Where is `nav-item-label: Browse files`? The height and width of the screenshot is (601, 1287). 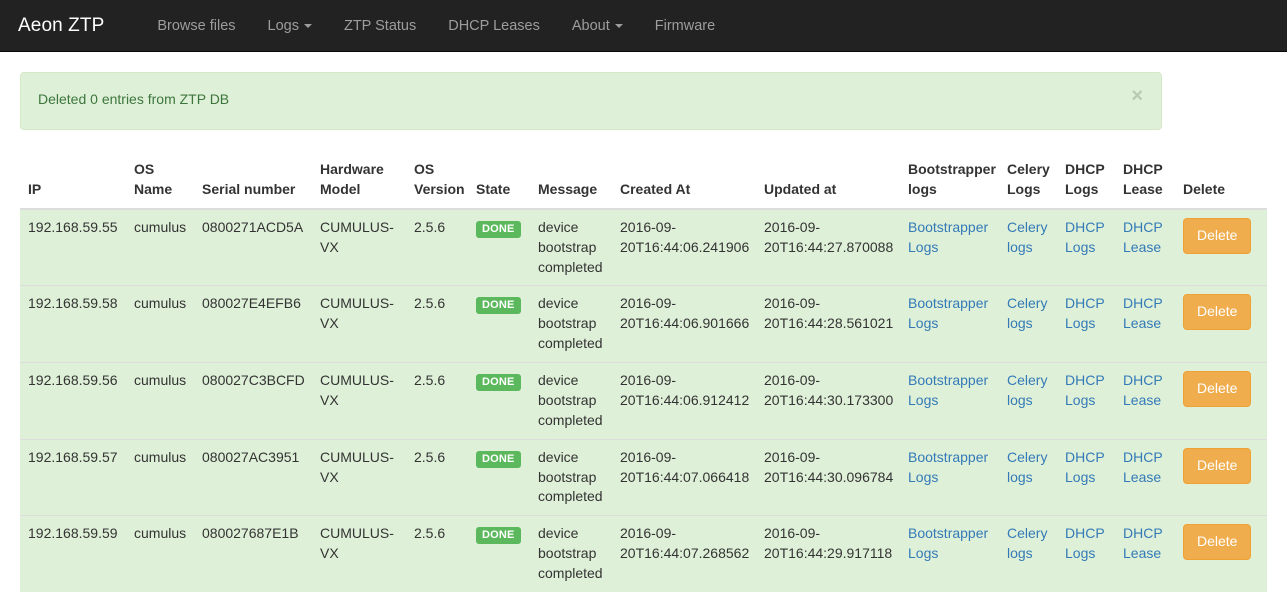
nav-item-label: Browse files is located at coordinates (196, 25).